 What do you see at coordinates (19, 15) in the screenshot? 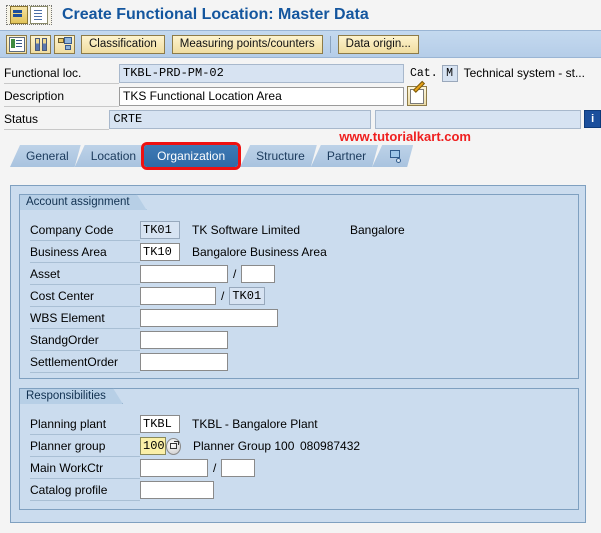
I see `sap-menu-icon` at bounding box center [19, 15].